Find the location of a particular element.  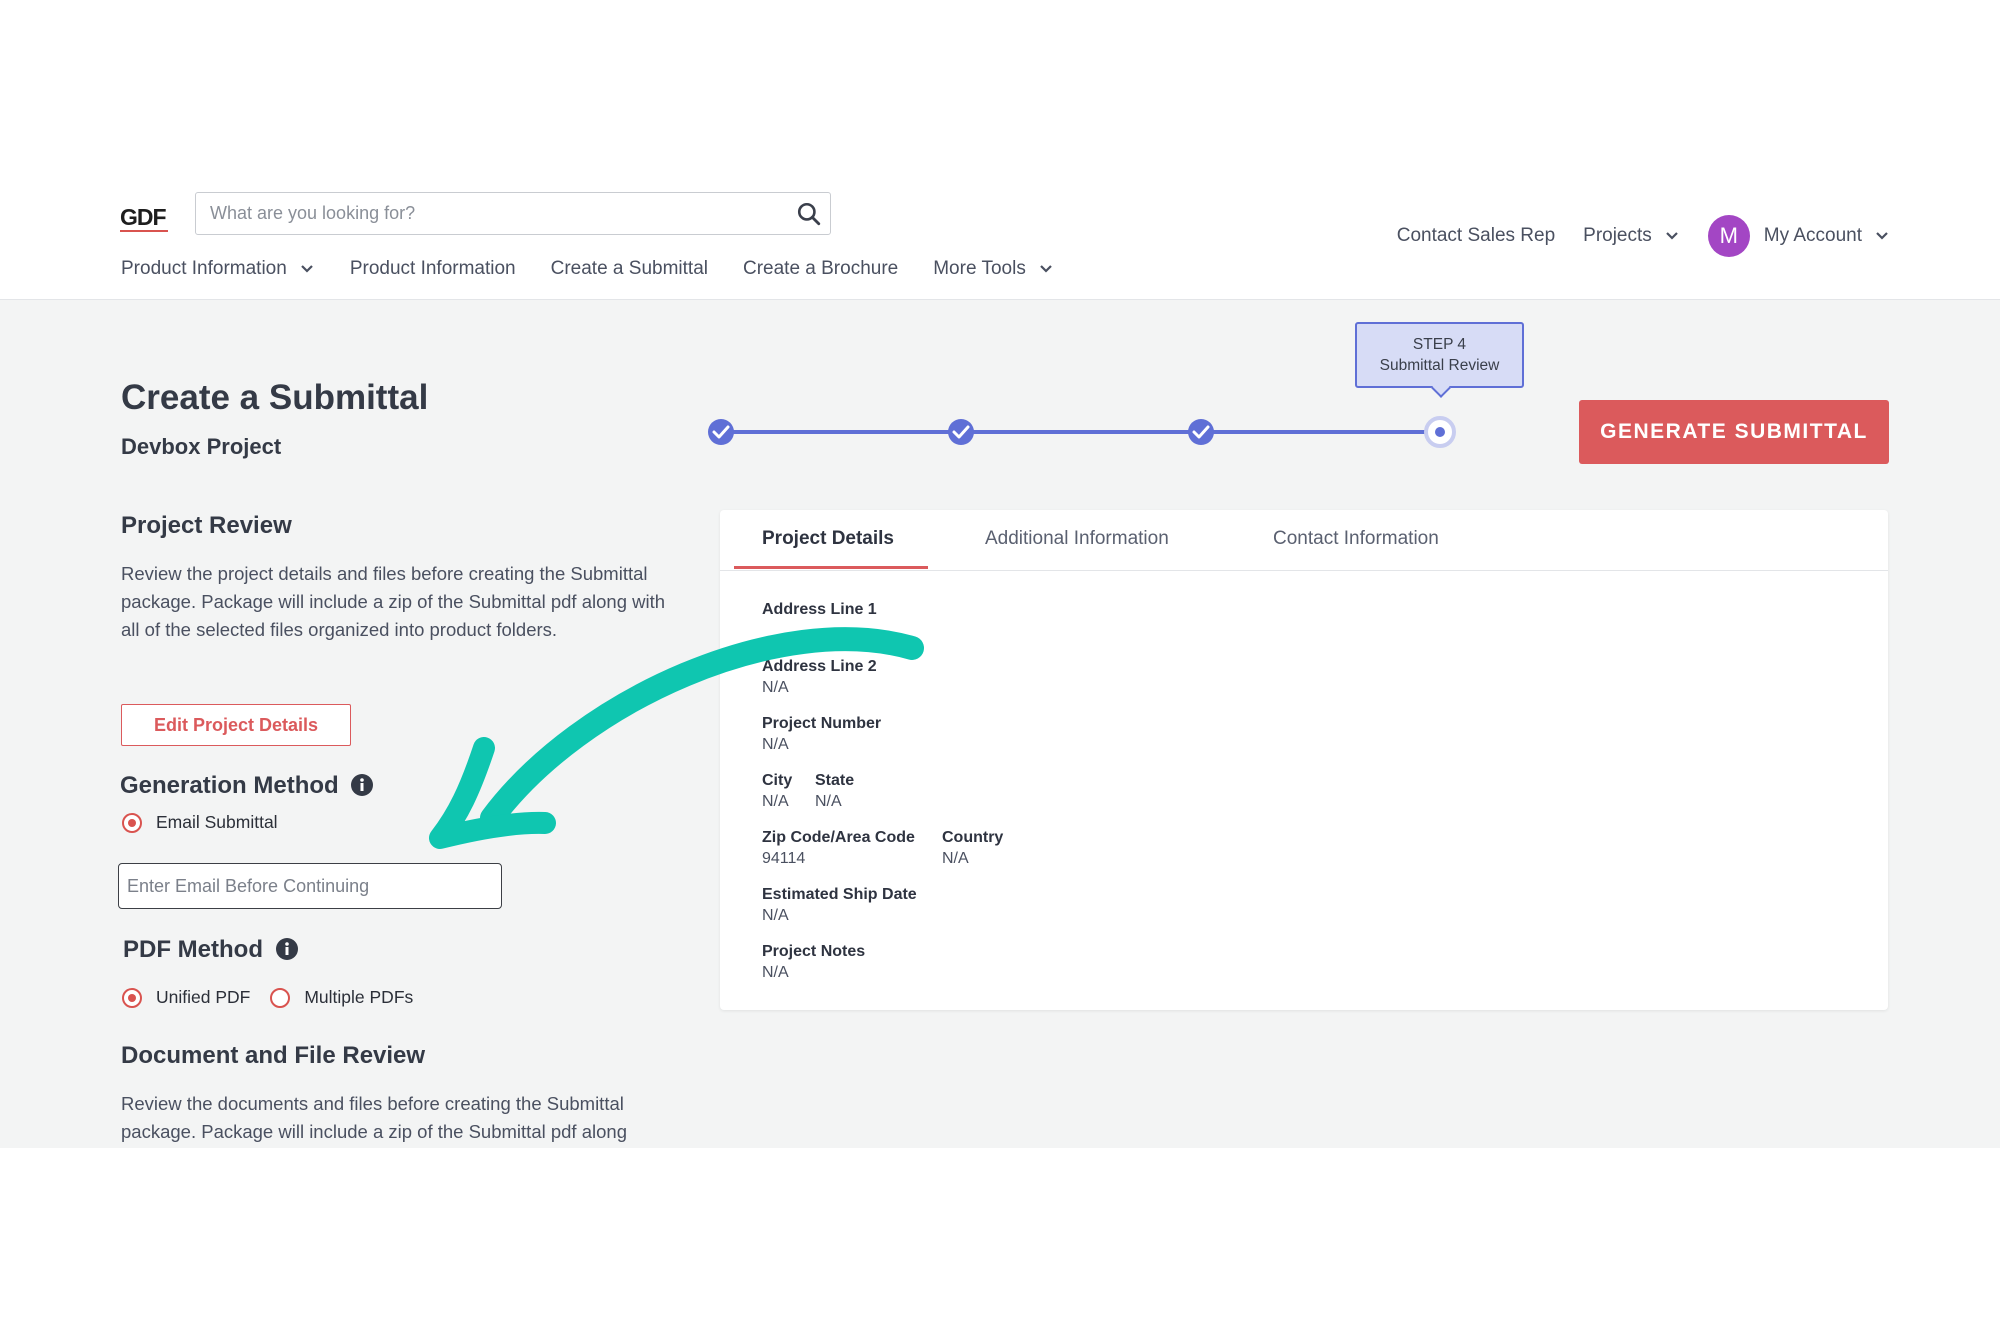

logo-text: GDF is located at coordinates (143, 217).